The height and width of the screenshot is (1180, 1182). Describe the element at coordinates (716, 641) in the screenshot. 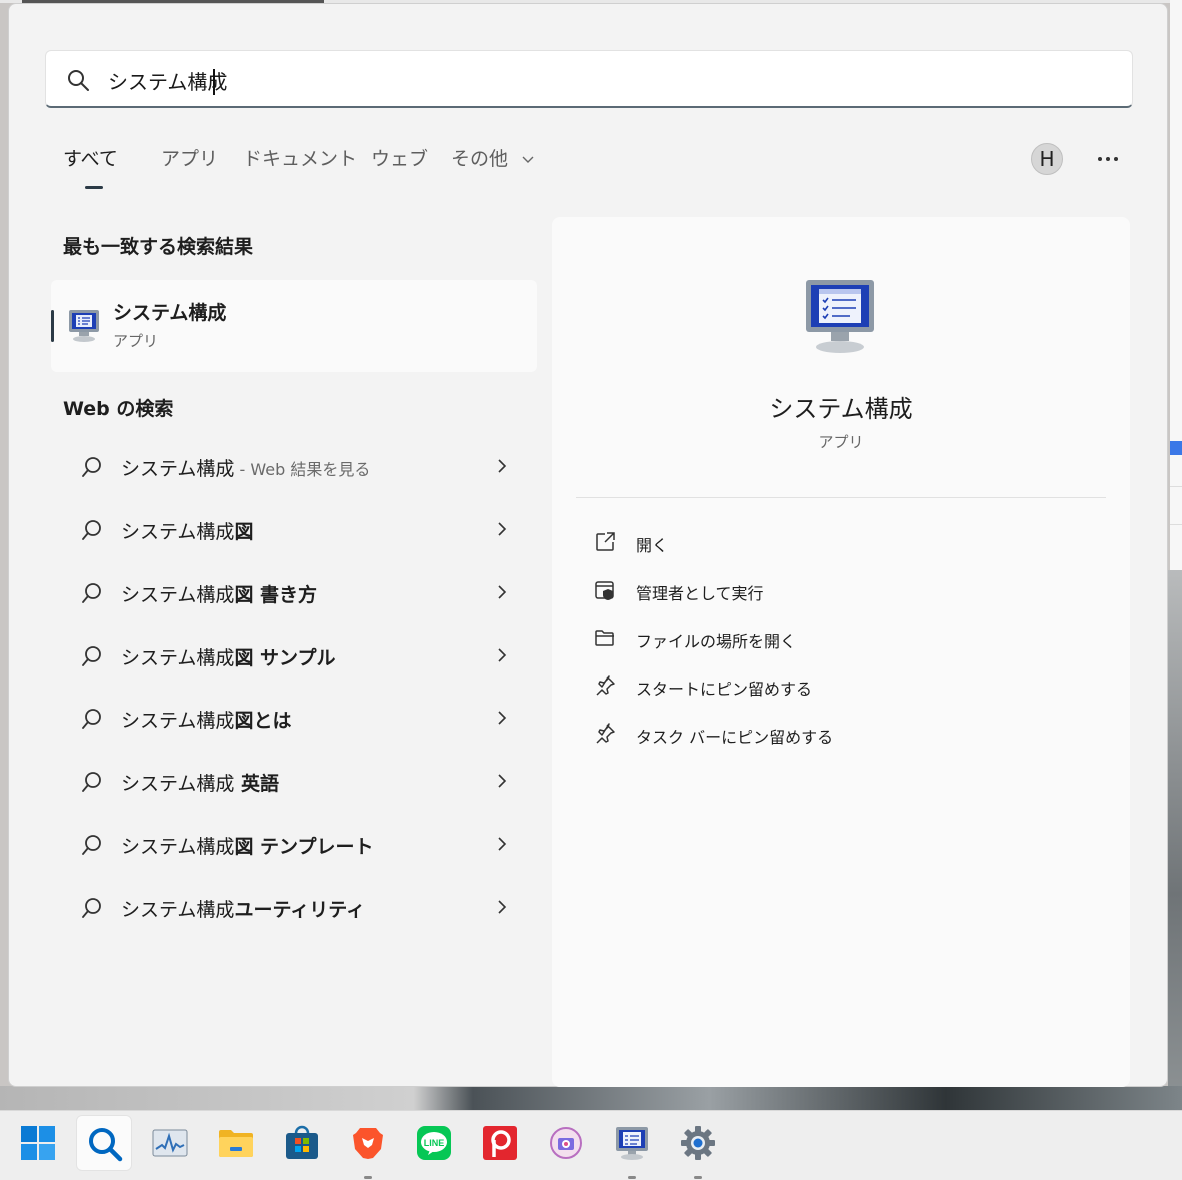

I see `action-label: ファイルの場所を開く` at that location.